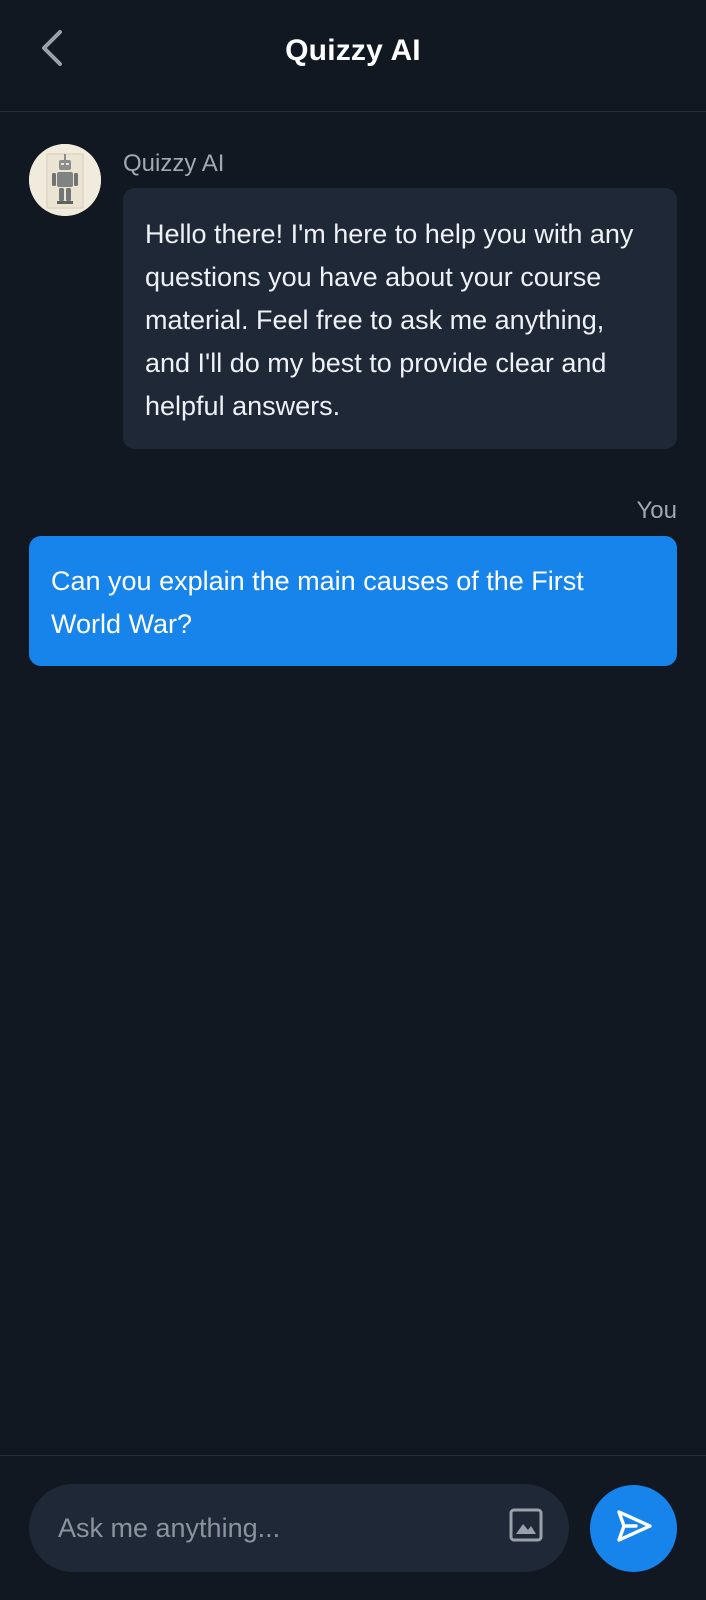 This screenshot has width=706, height=1600. I want to click on header-bar: Quizzy AI, so click(353, 56).